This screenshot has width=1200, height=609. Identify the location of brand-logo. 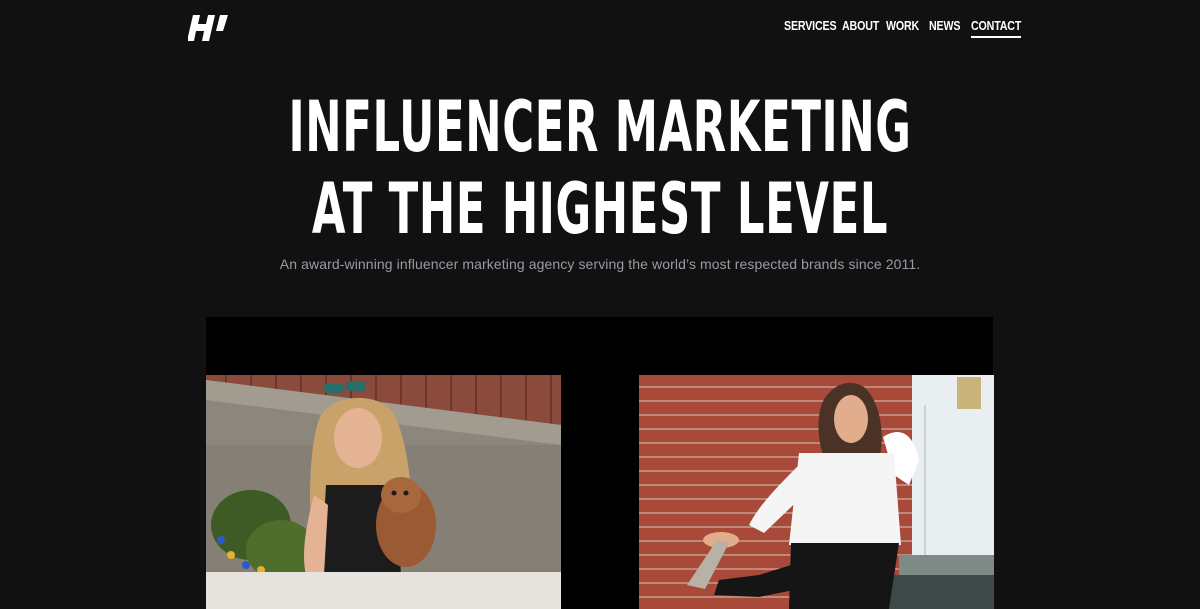
(210, 27).